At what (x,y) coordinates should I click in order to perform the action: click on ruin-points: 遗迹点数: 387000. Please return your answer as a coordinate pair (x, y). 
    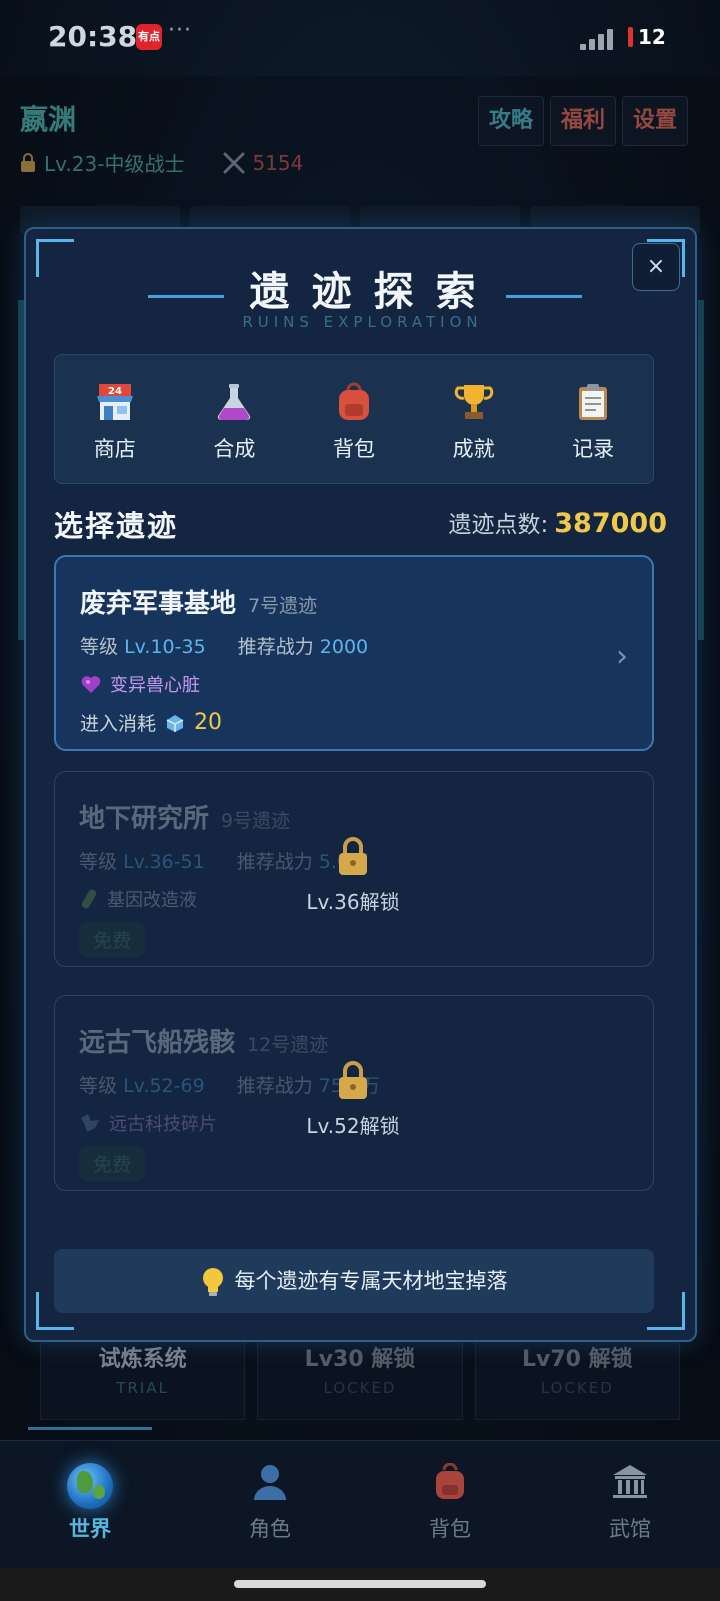
    Looking at the image, I should click on (558, 522).